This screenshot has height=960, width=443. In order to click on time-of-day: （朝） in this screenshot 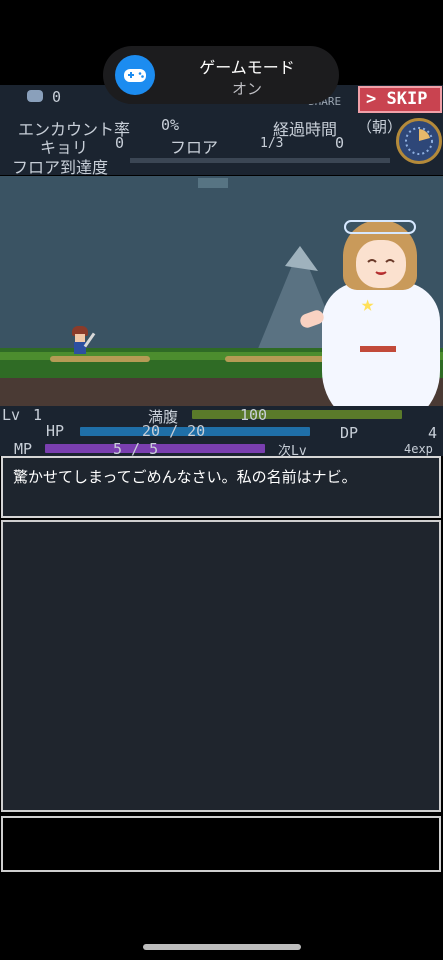, I will do `click(380, 127)`.